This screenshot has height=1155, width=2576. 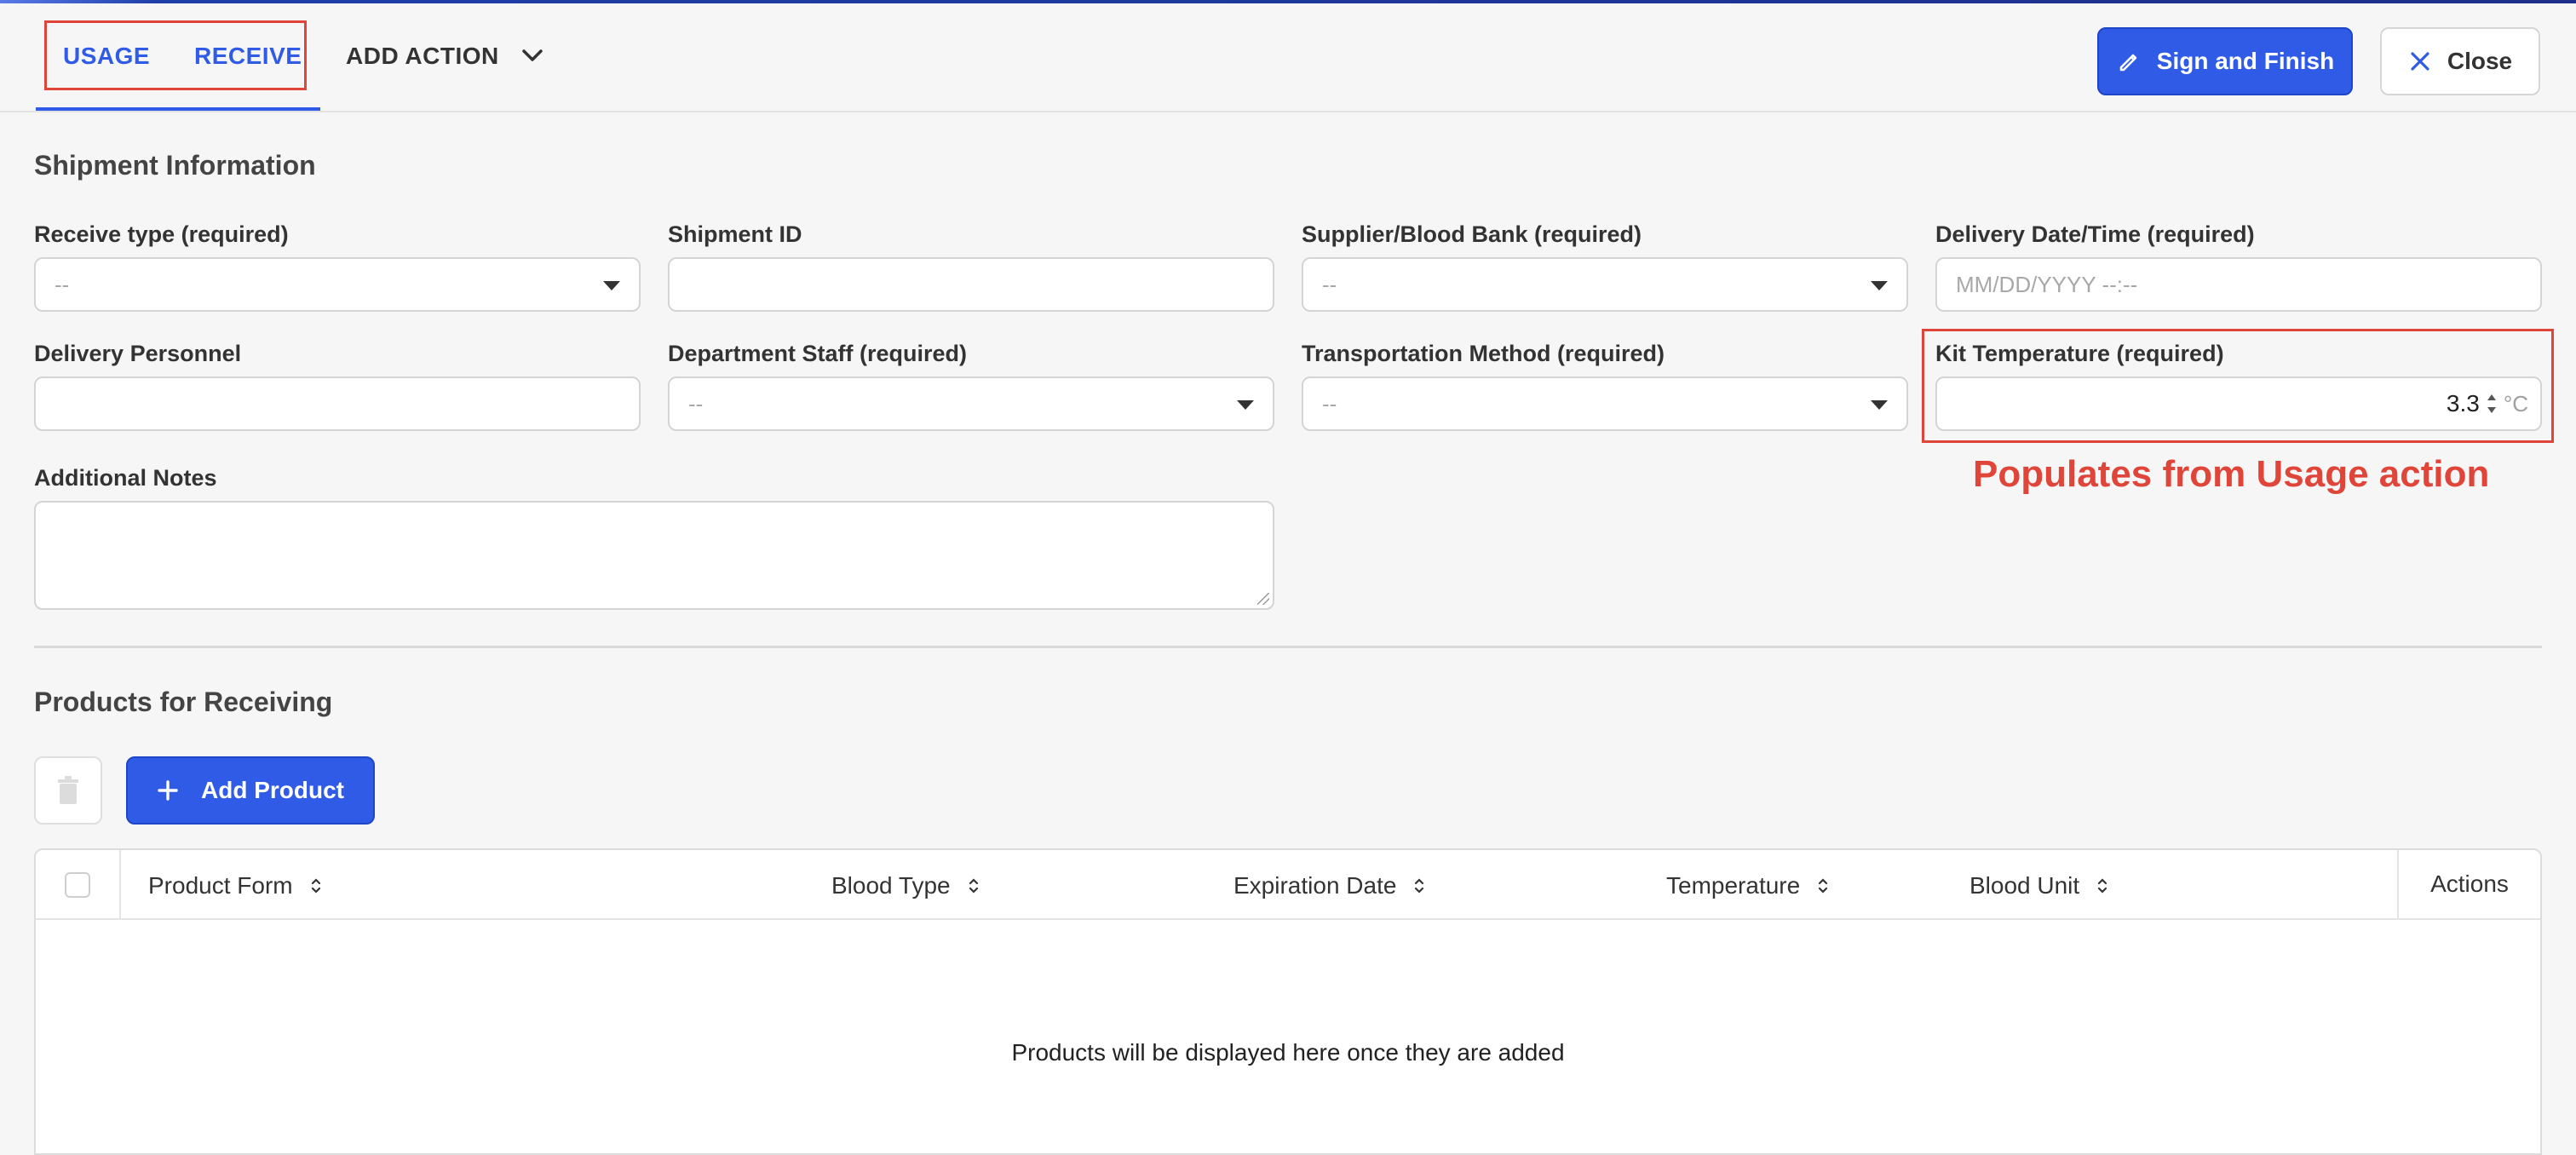 I want to click on sign-and-finish-button: Sign and Finish, so click(x=2225, y=61).